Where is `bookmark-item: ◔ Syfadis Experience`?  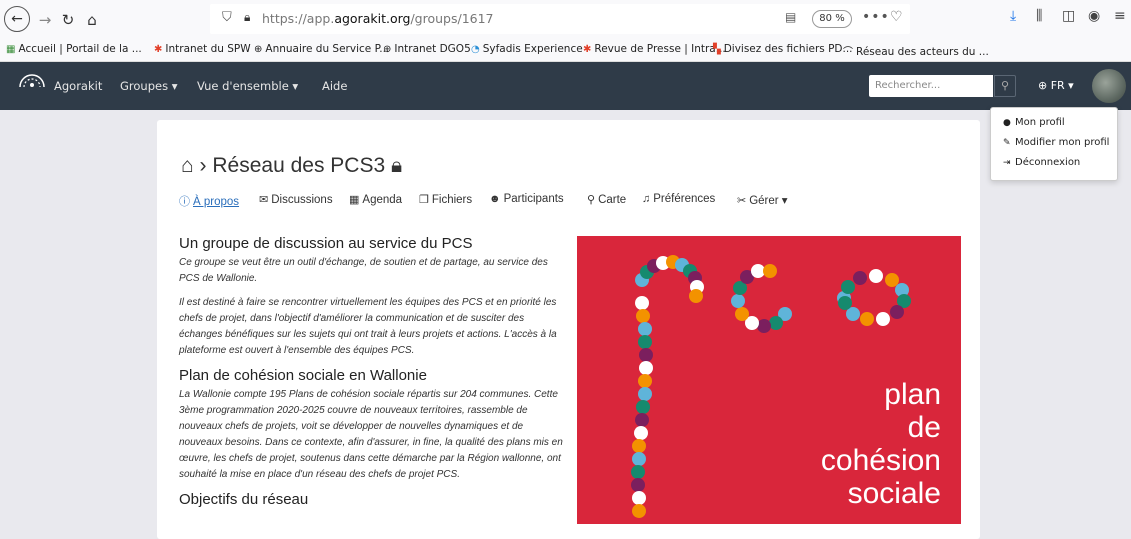
bookmark-item: ◔ Syfadis Experience is located at coordinates (527, 49).